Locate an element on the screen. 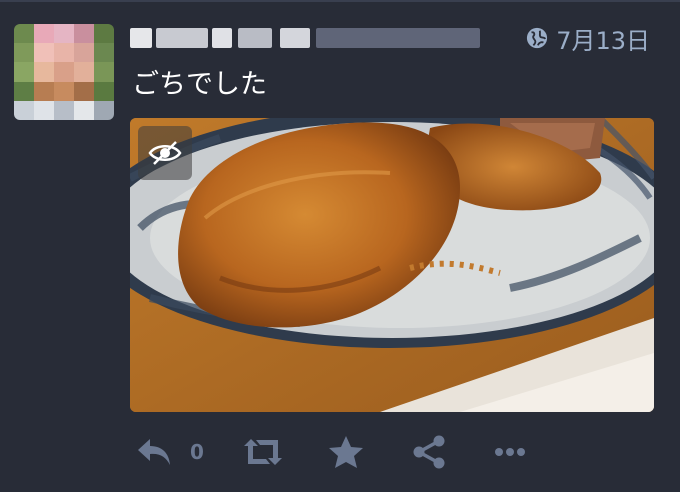 This screenshot has width=680, height=492. avatar is located at coordinates (64, 72).